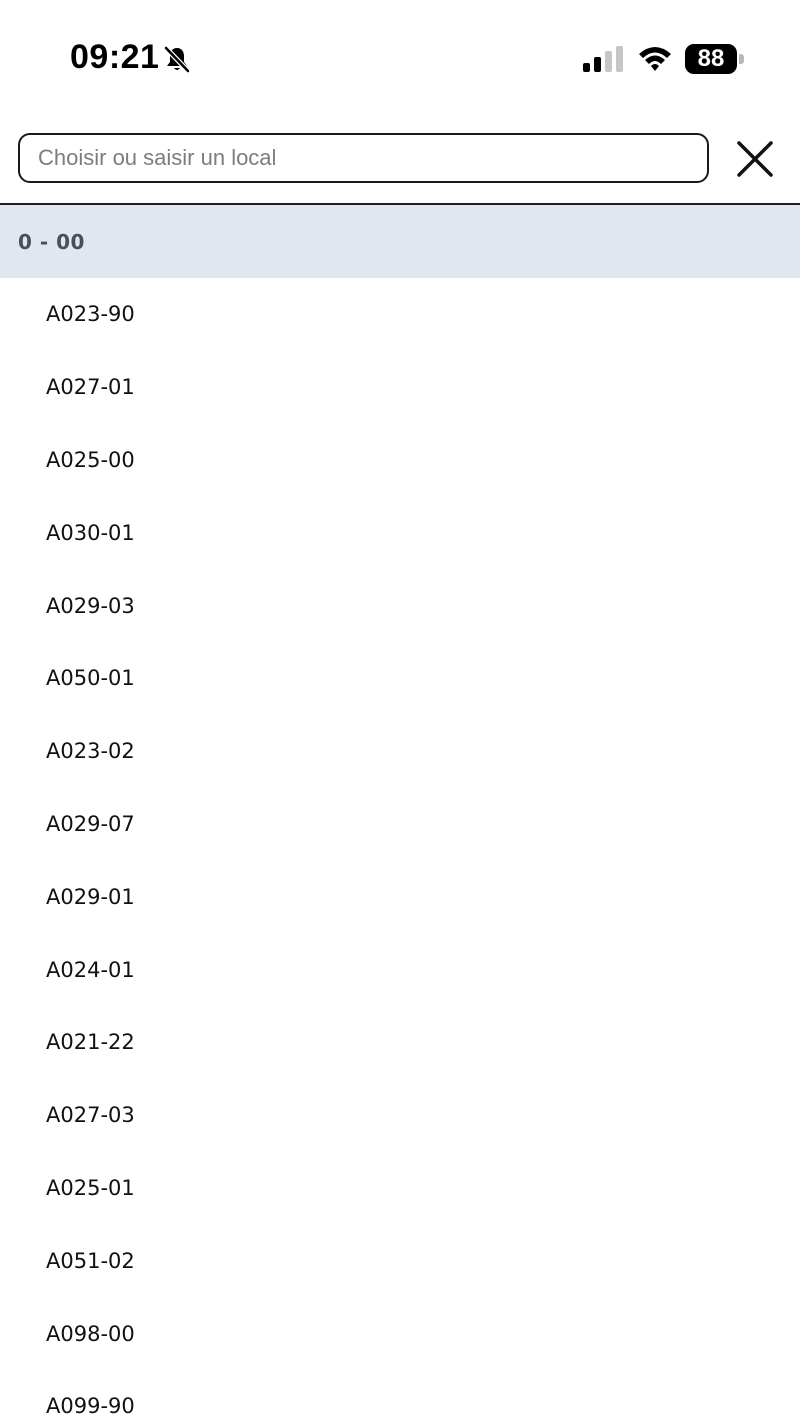 This screenshot has width=800, height=1422. What do you see at coordinates (400, 1115) in the screenshot?
I see `list-item: A027-03` at bounding box center [400, 1115].